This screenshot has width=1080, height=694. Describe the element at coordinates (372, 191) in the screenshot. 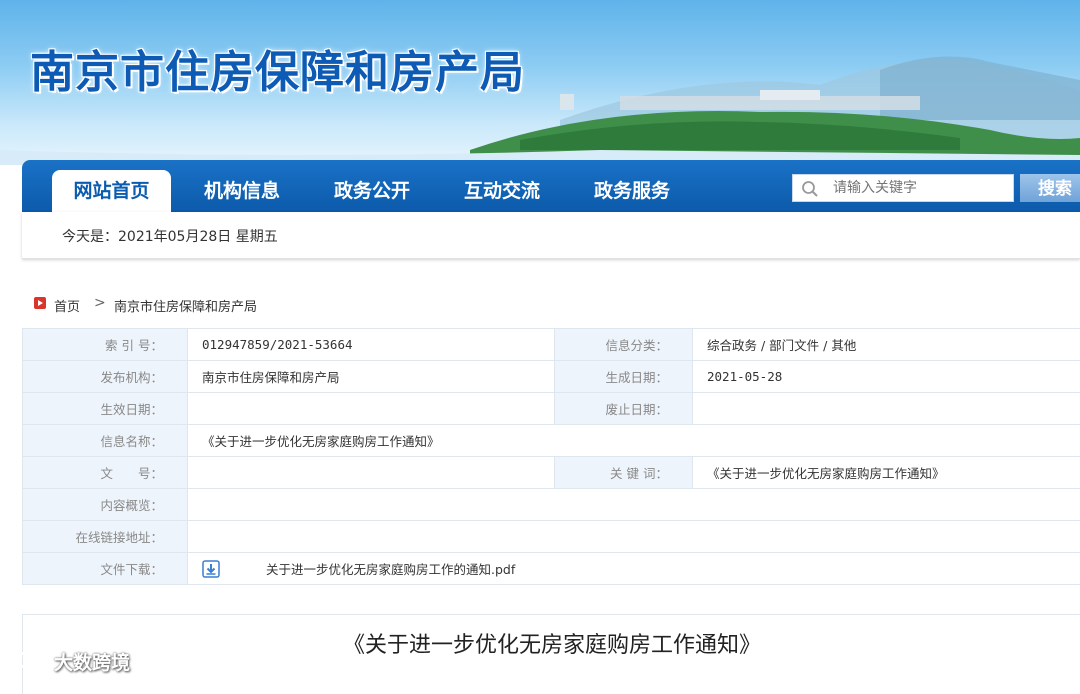

I see `nav-item-gov-affairs: 政务公开` at that location.